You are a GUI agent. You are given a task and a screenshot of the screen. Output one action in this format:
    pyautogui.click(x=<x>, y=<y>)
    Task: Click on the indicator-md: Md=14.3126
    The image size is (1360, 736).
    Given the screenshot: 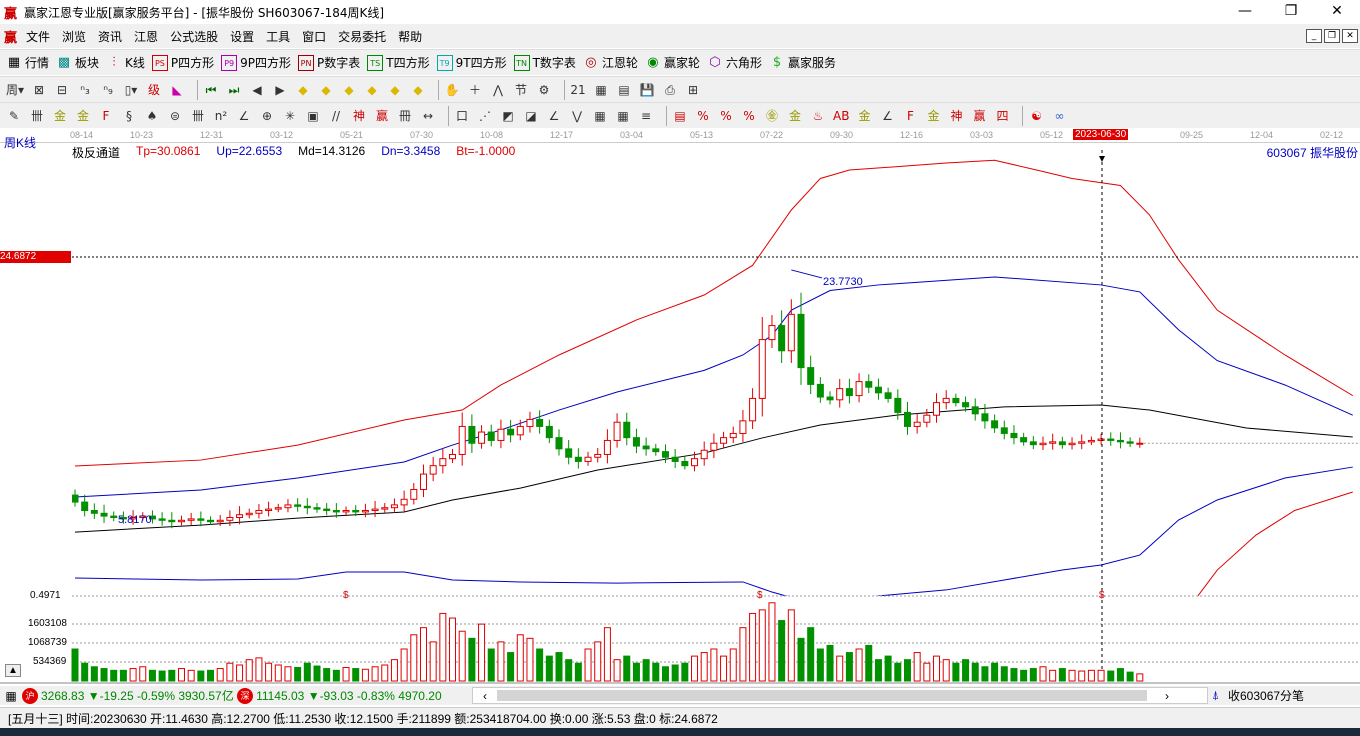 What is the action you would take?
    pyautogui.click(x=332, y=151)
    